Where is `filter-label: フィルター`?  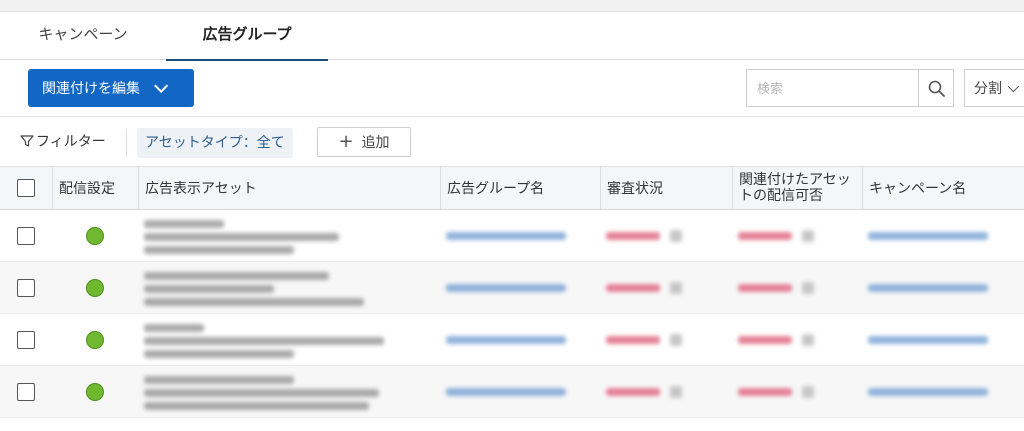
filter-label: フィルター is located at coordinates (71, 142).